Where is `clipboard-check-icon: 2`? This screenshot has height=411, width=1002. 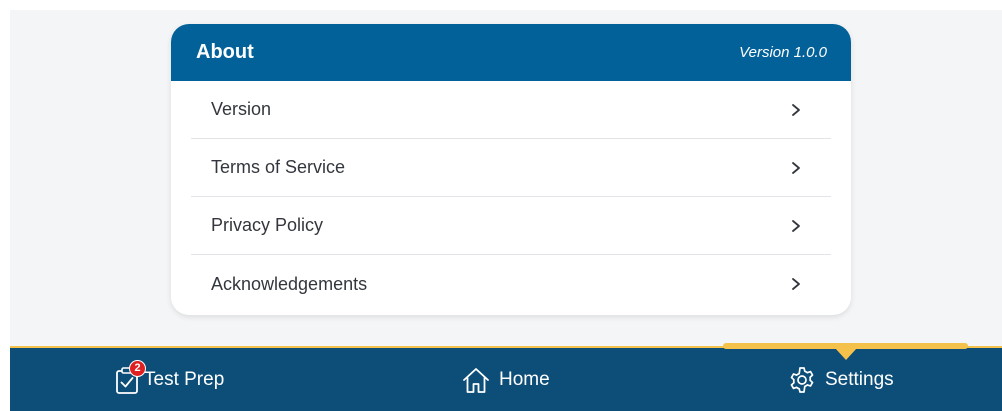
clipboard-check-icon: 2 is located at coordinates (130, 377).